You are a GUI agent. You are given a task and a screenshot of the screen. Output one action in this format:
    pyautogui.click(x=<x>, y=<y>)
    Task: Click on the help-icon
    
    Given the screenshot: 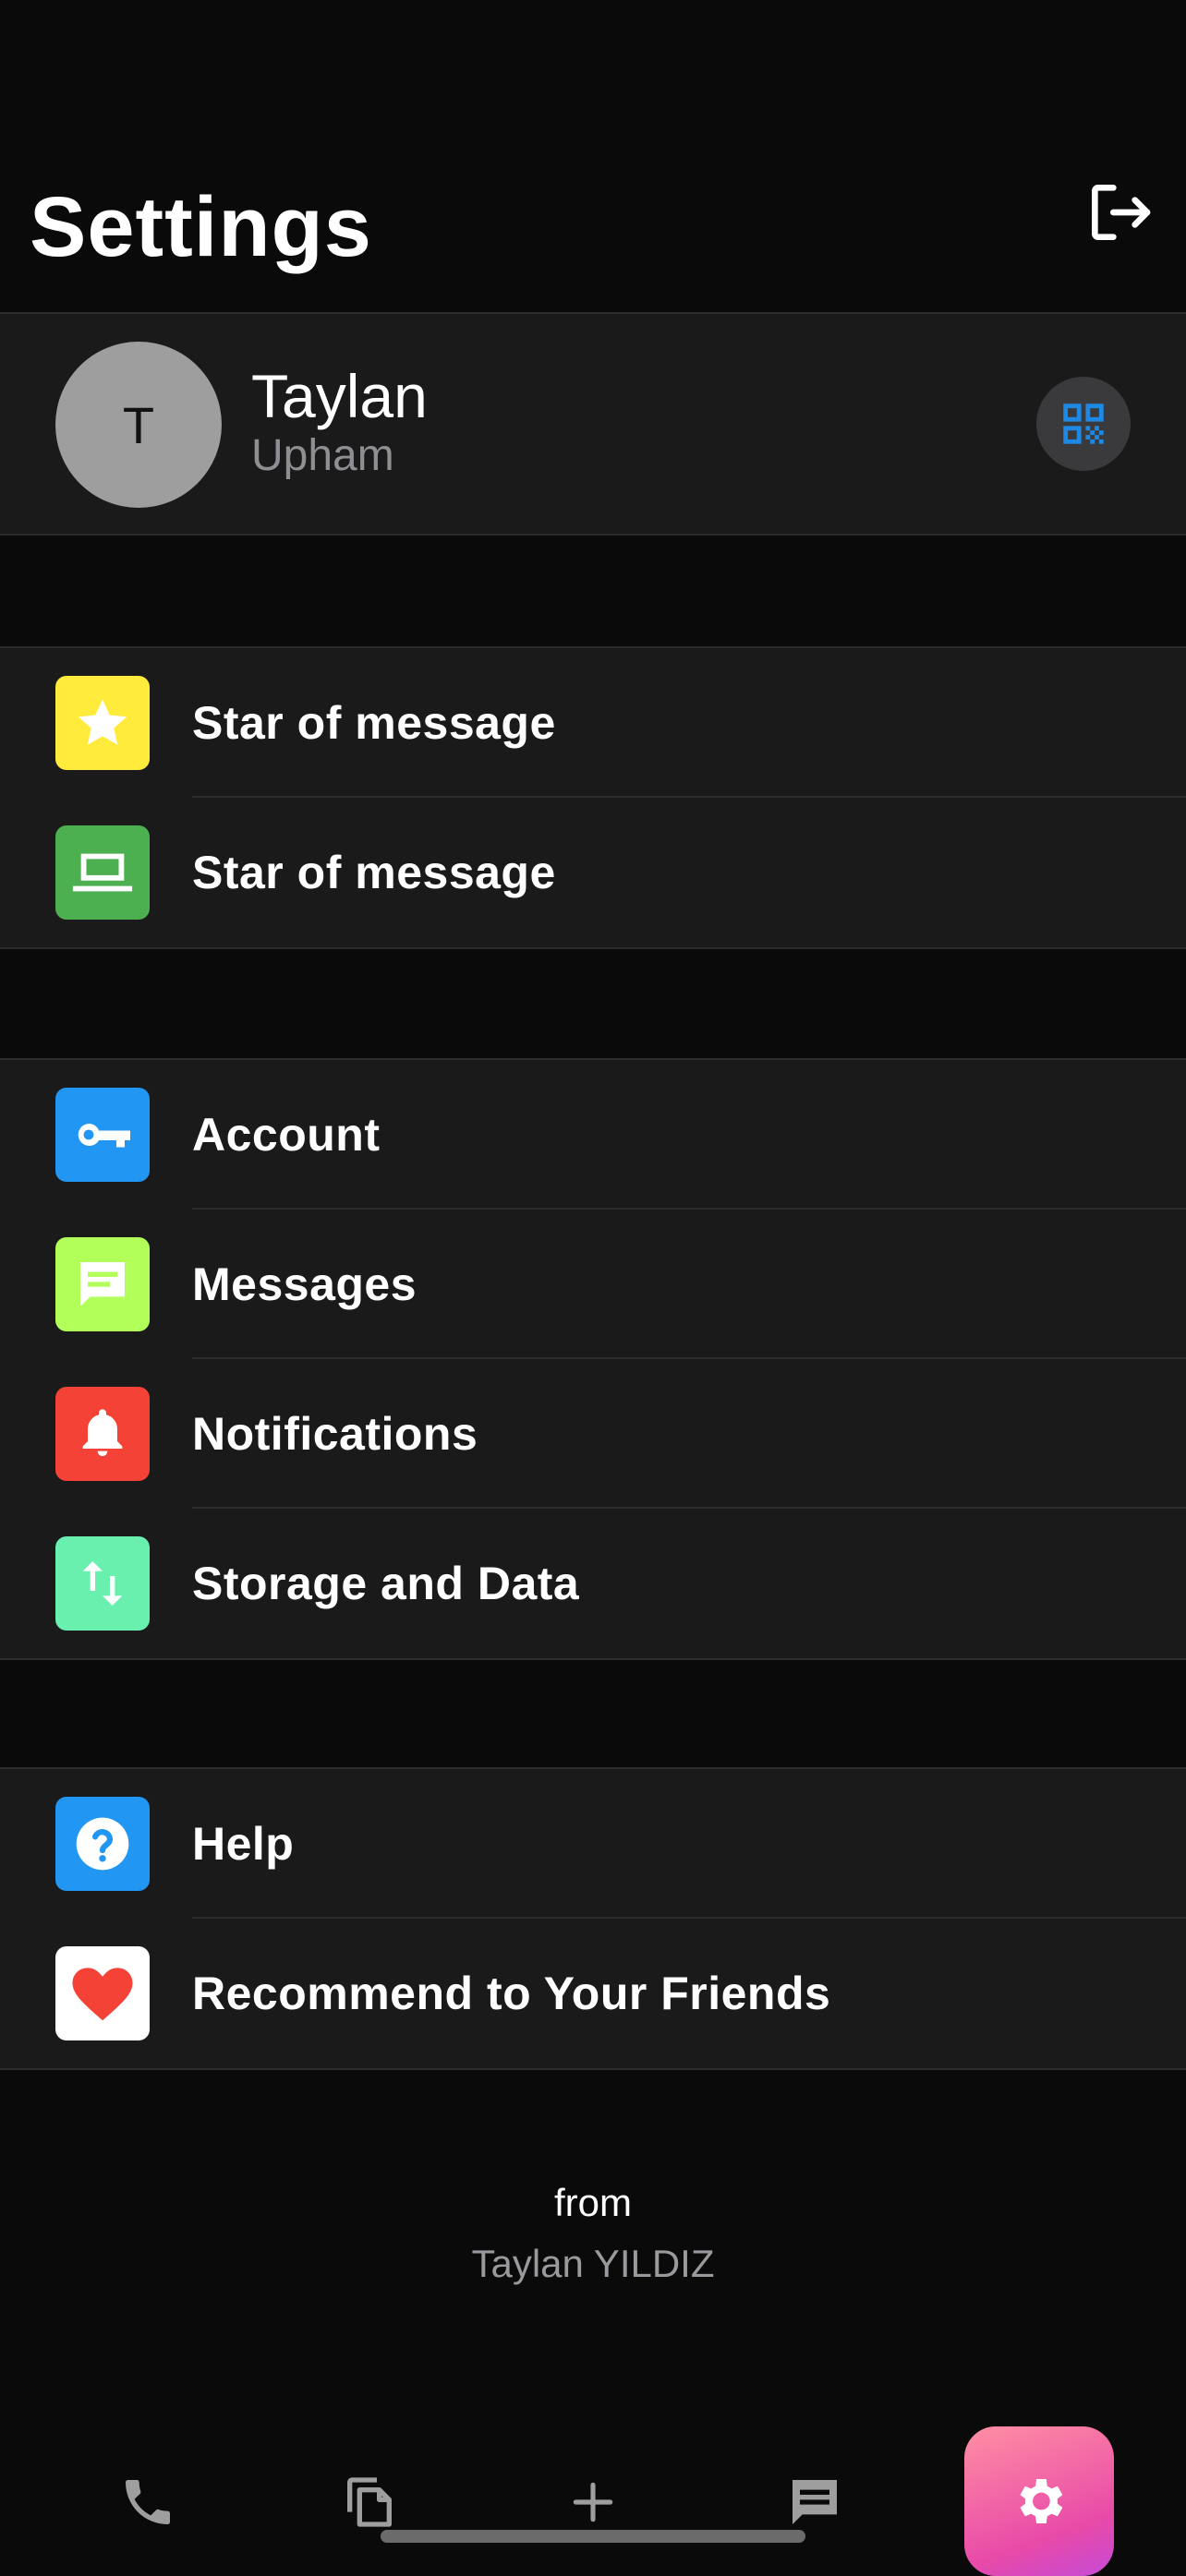 What is the action you would take?
    pyautogui.click(x=103, y=1844)
    